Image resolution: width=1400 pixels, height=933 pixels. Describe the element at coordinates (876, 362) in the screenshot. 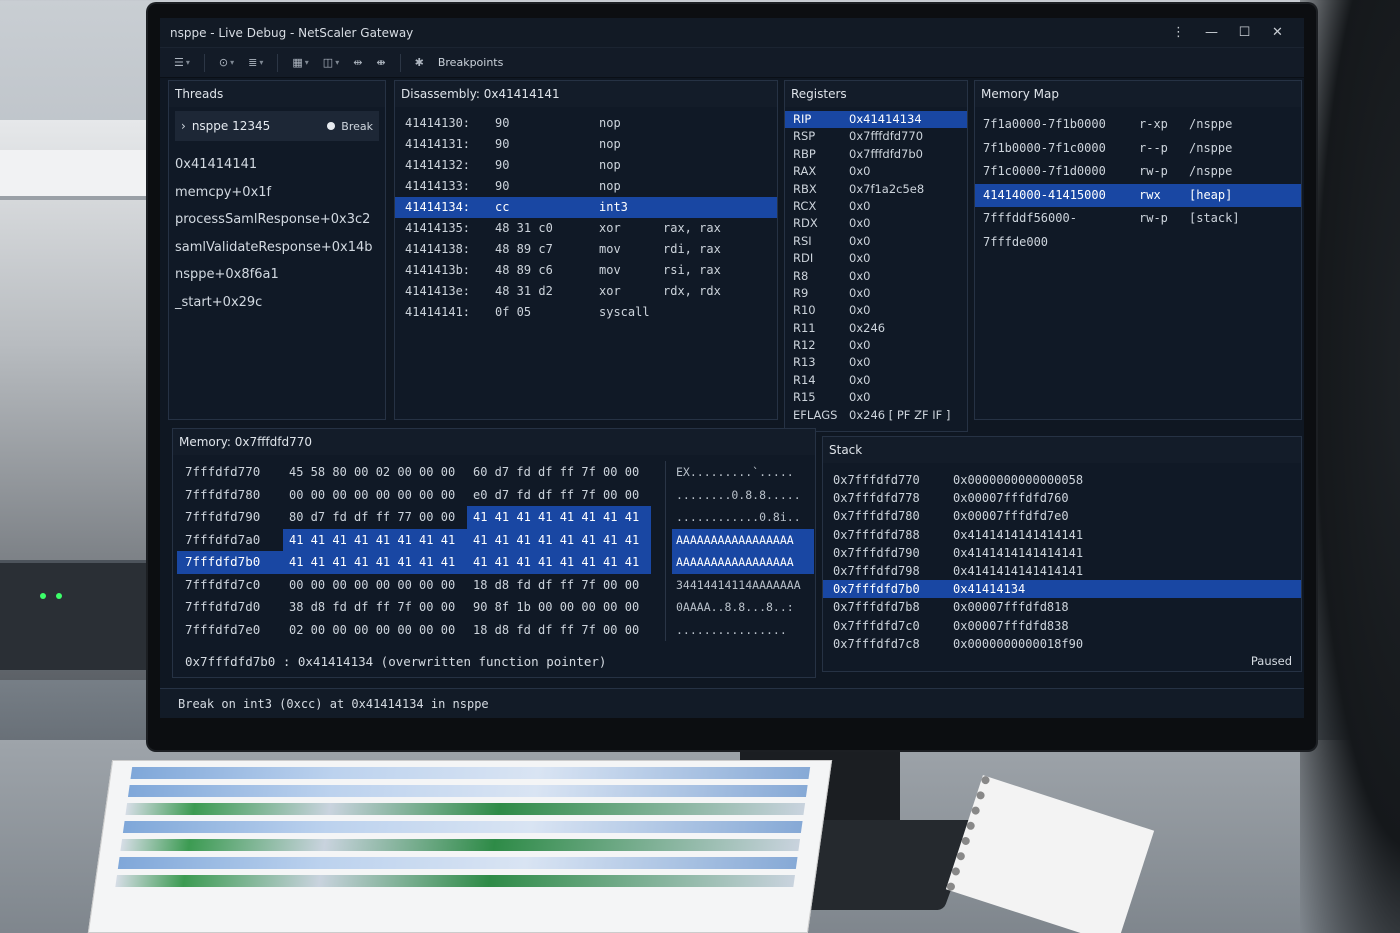

I see `register-row: R13 0x0` at that location.